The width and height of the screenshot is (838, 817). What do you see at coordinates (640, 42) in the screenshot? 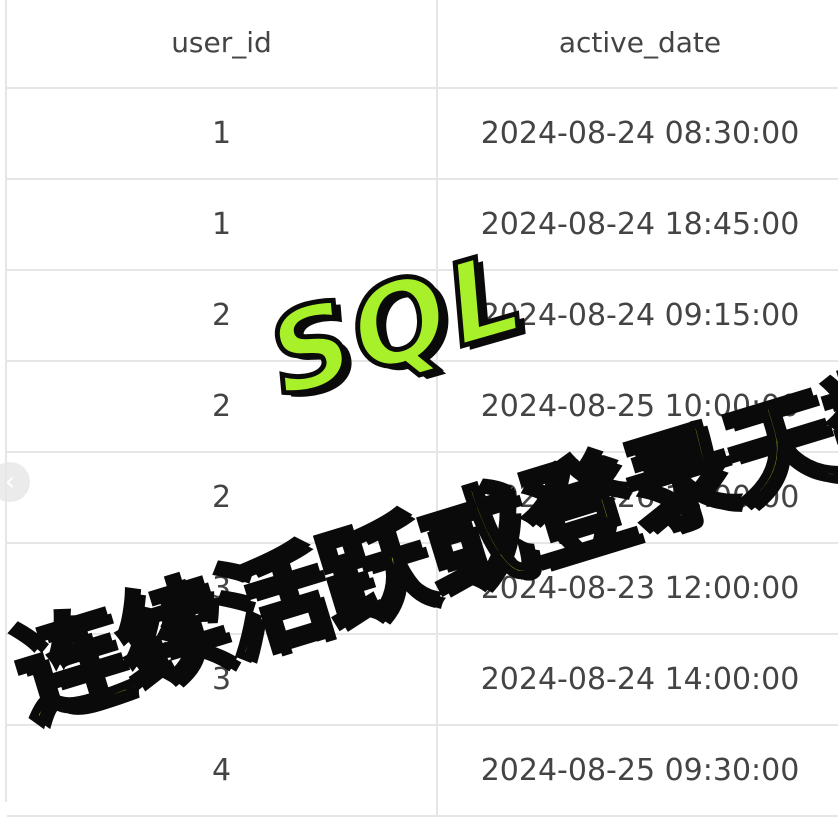
I see `header-active-date: active_date` at bounding box center [640, 42].